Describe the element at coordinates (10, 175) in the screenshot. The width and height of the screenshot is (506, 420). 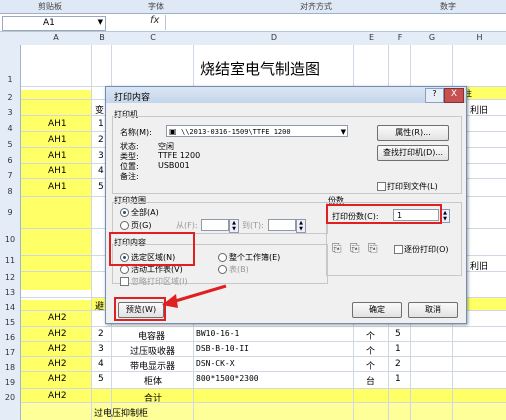
I see `row-header: 7` at that location.